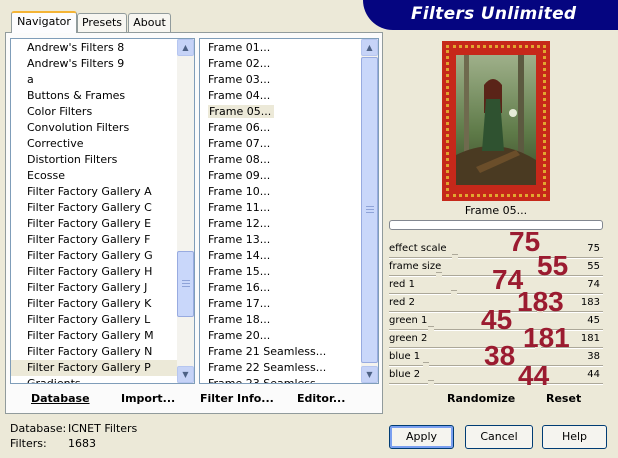 This screenshot has width=618, height=458. Describe the element at coordinates (408, 320) in the screenshot. I see `parameter-name: green 1` at that location.